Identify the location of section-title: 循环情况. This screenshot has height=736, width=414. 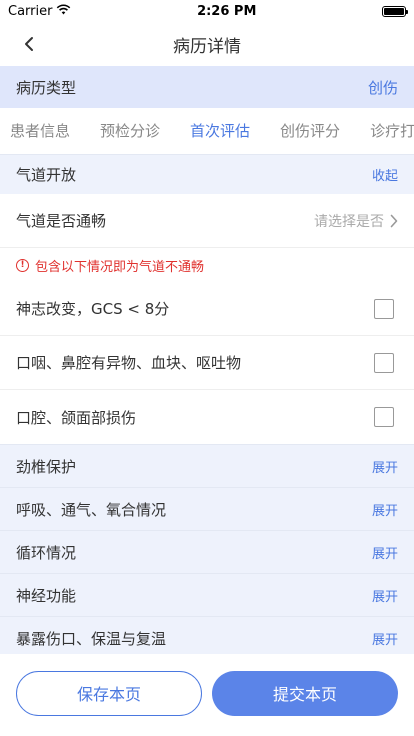
(46, 552).